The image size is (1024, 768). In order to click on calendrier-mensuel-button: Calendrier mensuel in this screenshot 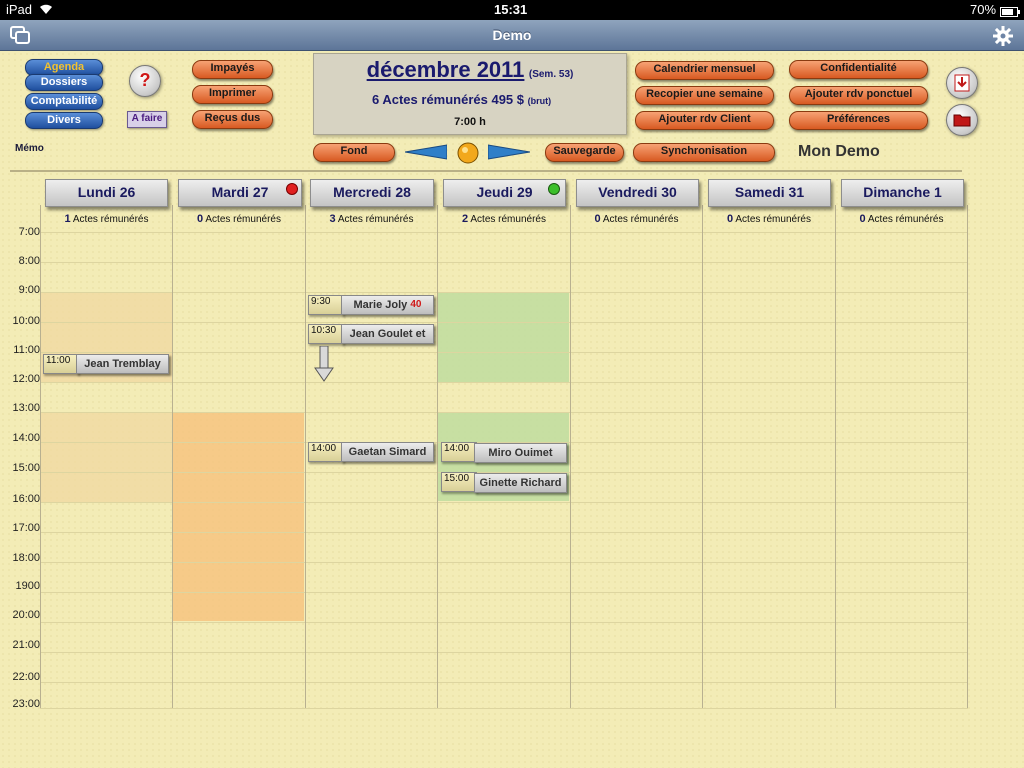, I will do `click(704, 70)`.